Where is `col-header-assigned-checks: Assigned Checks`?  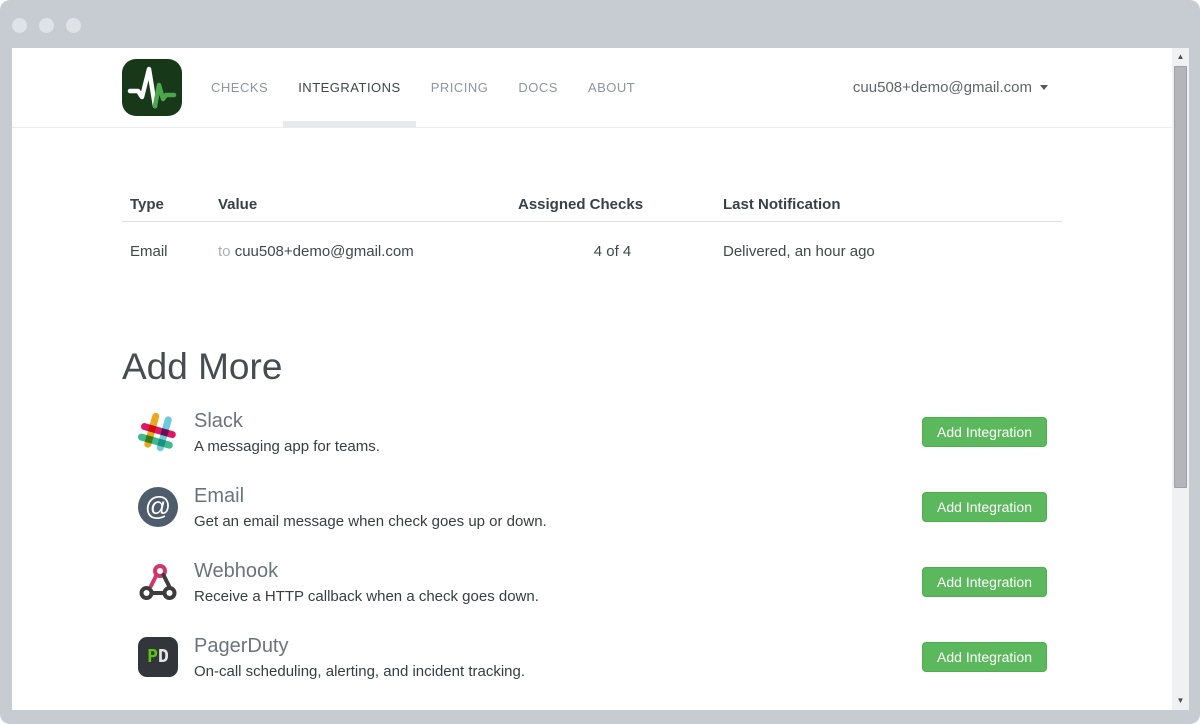 col-header-assigned-checks: Assigned Checks is located at coordinates (612, 205).